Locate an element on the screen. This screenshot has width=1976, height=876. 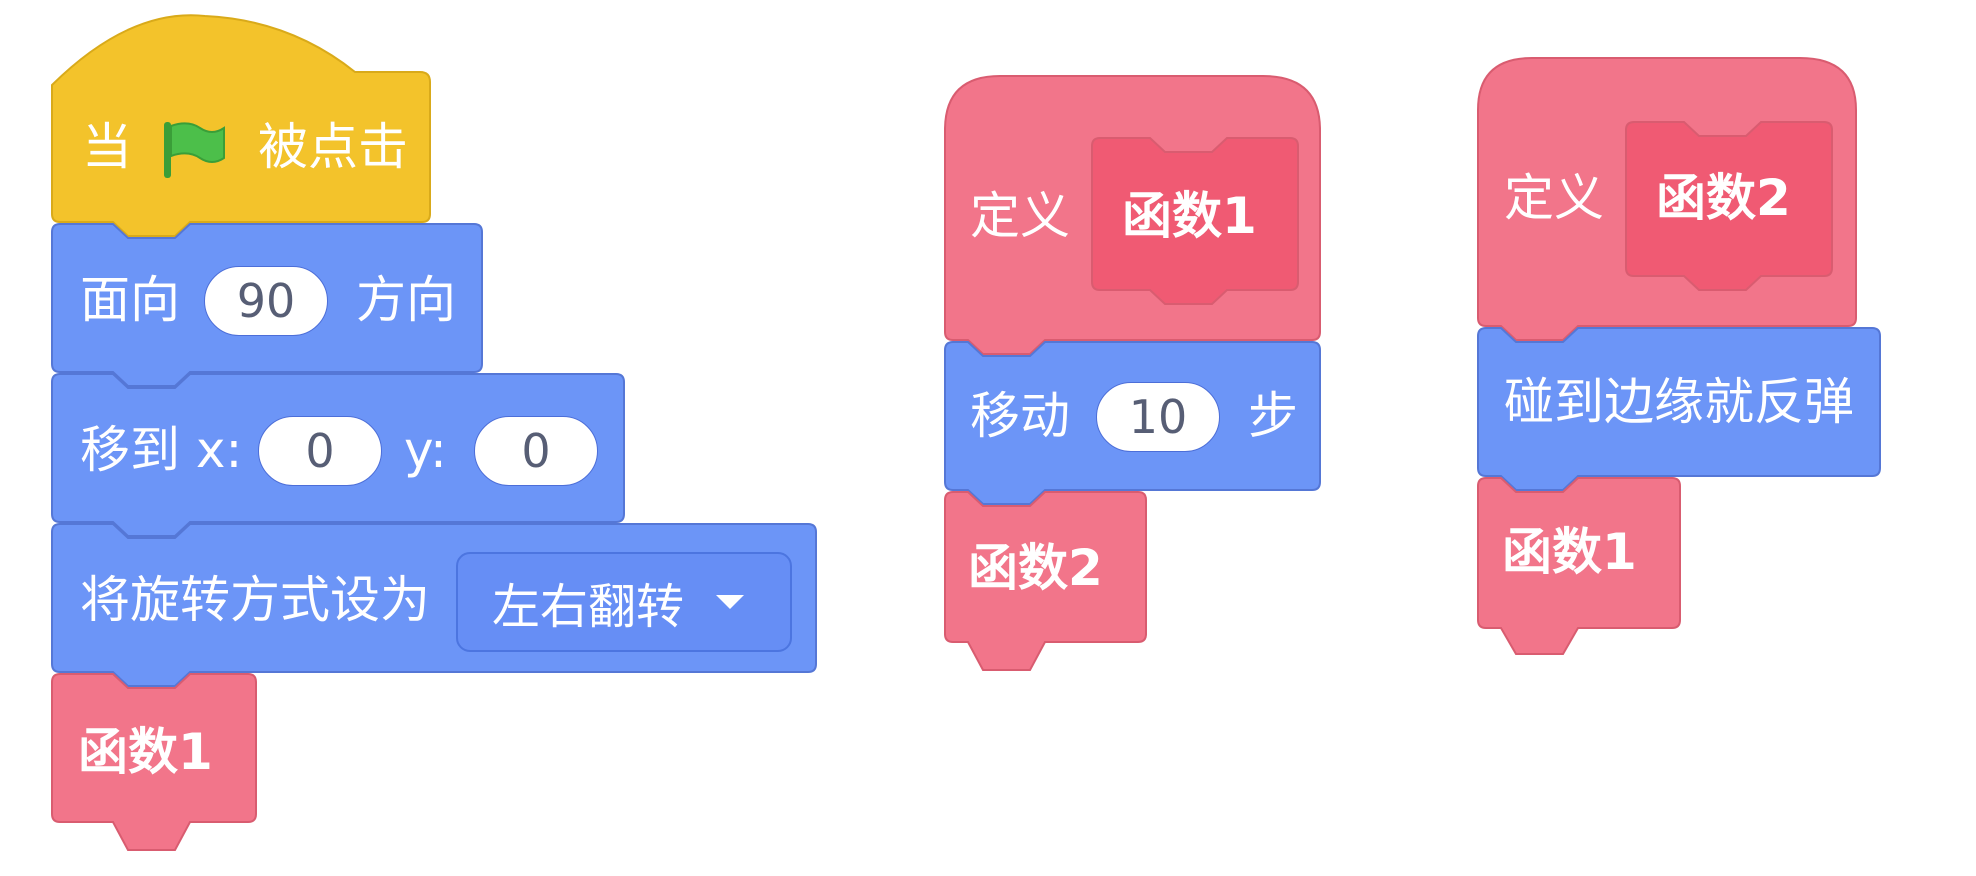
bounce-label: 碰到边缘就反弹 is located at coordinates (1679, 402).